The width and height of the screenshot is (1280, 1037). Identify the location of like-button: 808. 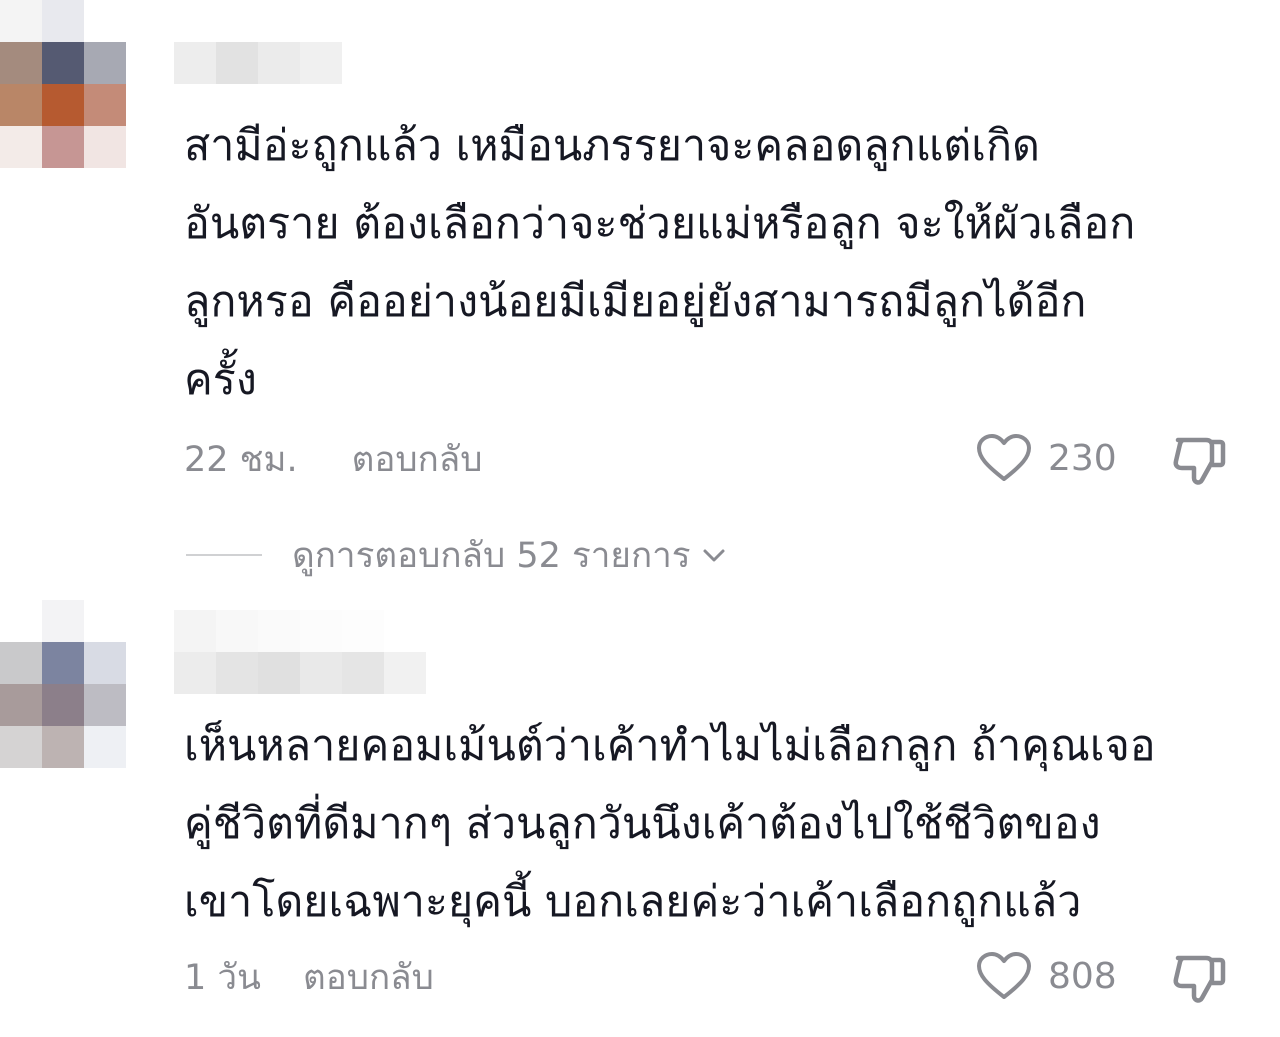
(1046, 976).